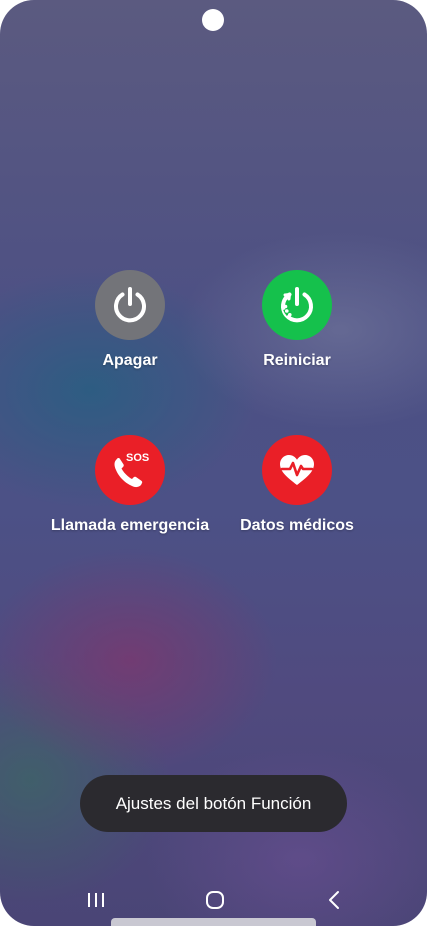 This screenshot has width=427, height=926. I want to click on side-key-settings-button: Ajustes del botón Función, so click(213, 803).